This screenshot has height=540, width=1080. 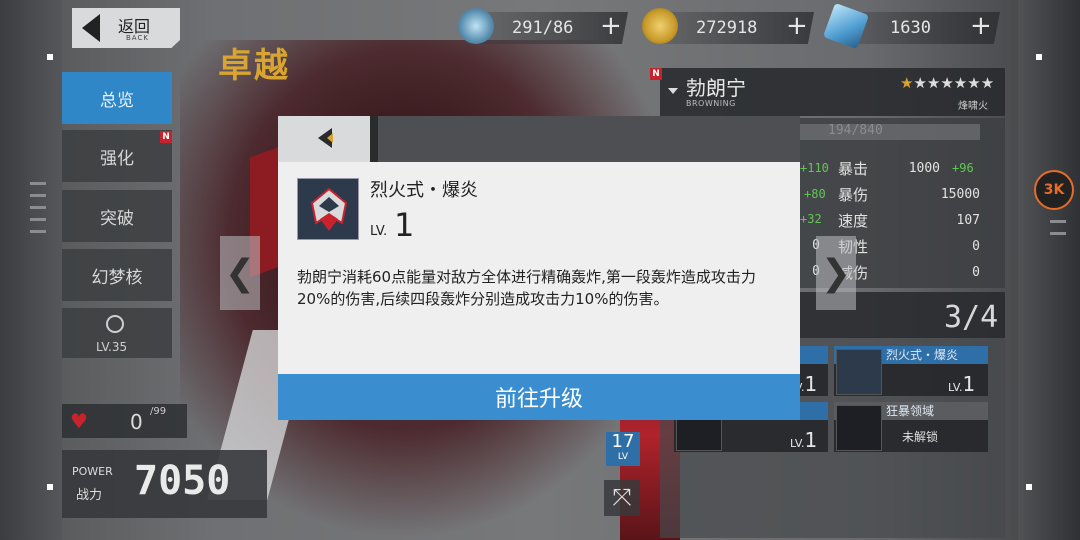 What do you see at coordinates (815, 194) in the screenshot?
I see `stat-bonus: +80` at bounding box center [815, 194].